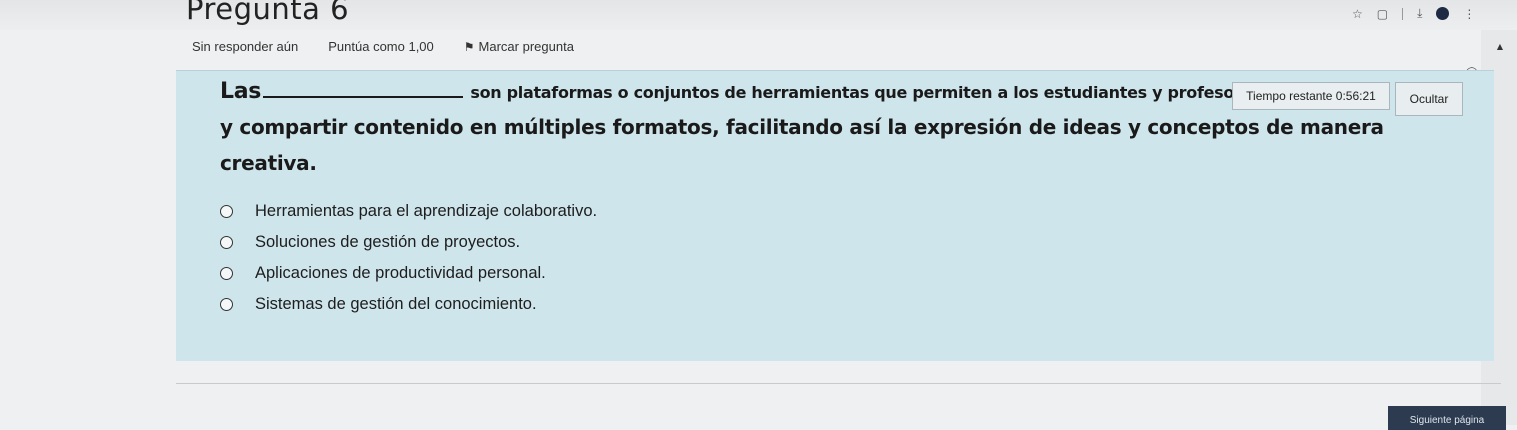  Describe the element at coordinates (526, 46) in the screenshot. I see `flag-label: Marcar pregunta` at that location.